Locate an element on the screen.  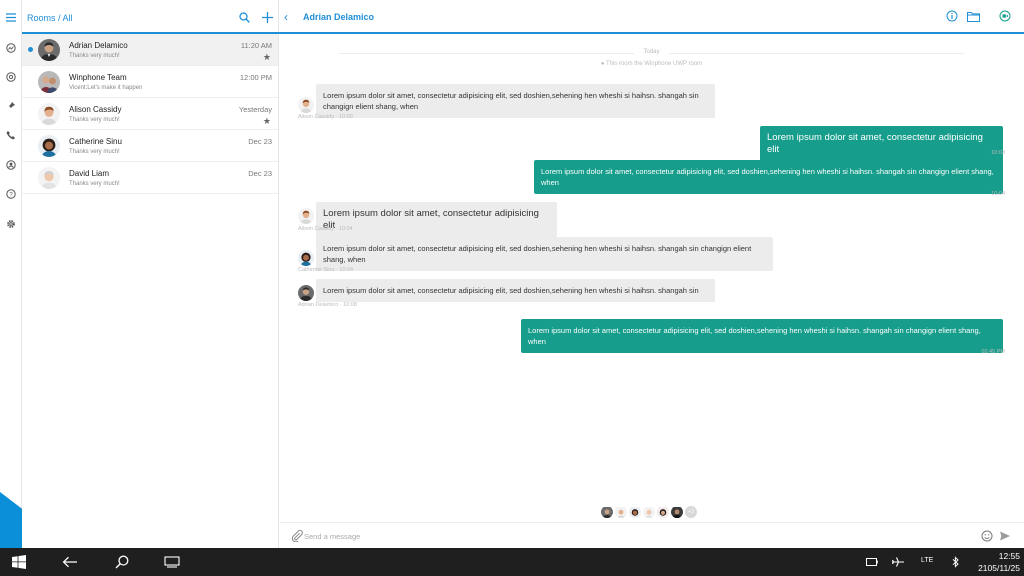
airplane-icon is located at coordinates (898, 562).